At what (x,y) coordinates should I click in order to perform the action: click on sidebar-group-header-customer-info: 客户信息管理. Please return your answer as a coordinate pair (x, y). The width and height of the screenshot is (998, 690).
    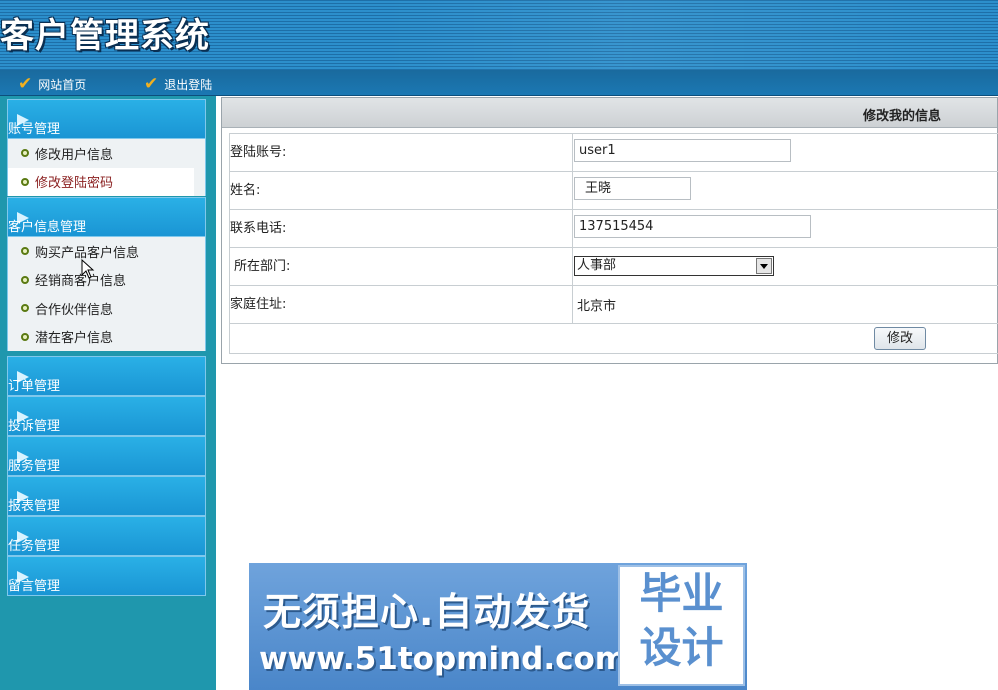
    Looking at the image, I should click on (106, 217).